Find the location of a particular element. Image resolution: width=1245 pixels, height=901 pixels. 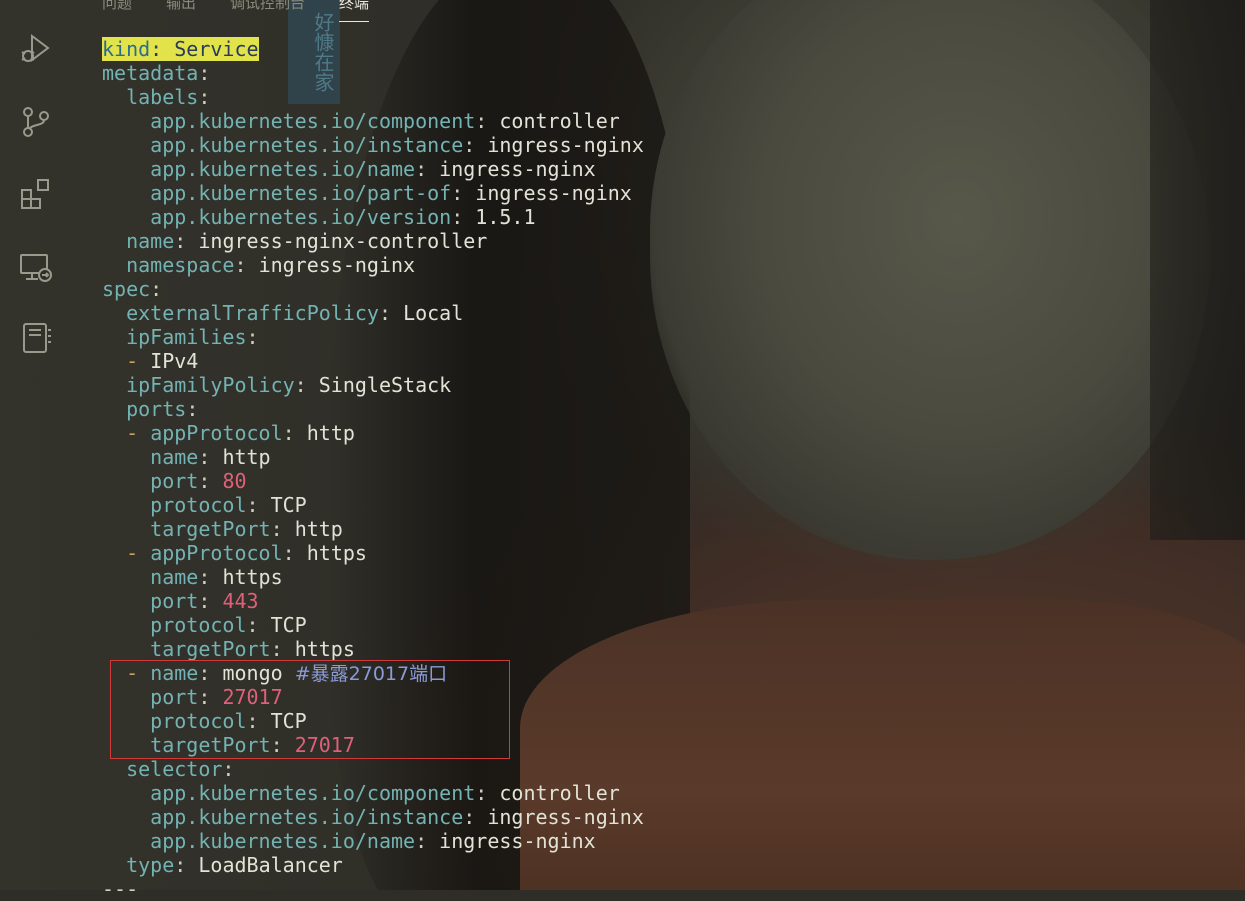

code-line: name: ingress-nginx-controller is located at coordinates (307, 241).